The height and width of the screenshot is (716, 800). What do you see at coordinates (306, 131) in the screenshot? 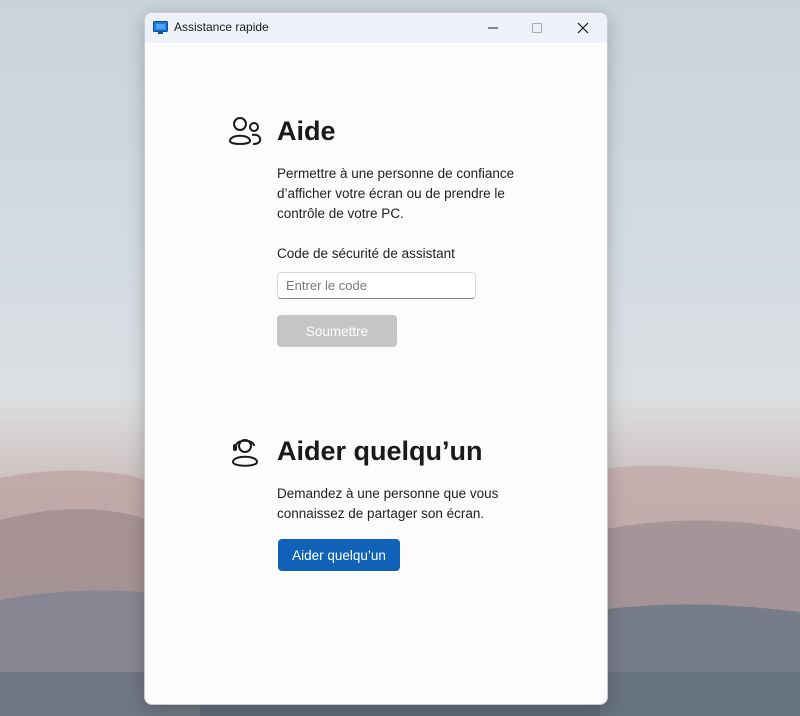
I see `help-section-title: Aide` at bounding box center [306, 131].